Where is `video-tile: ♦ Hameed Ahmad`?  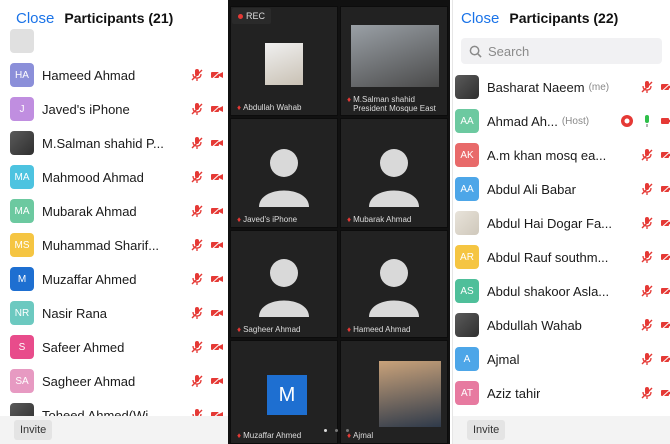
video-tile: ♦ Hameed Ahmad is located at coordinates (394, 284).